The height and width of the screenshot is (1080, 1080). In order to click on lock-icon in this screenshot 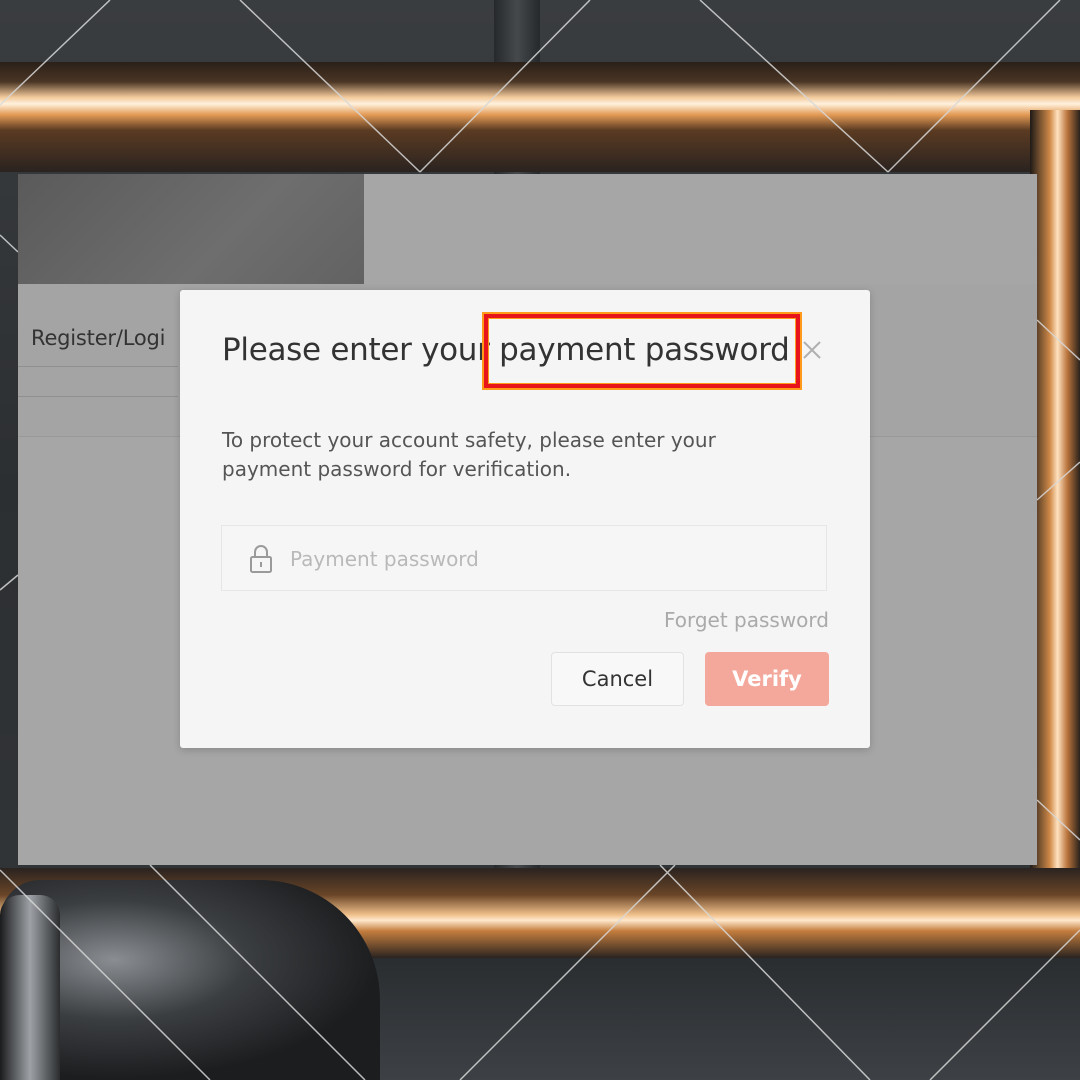, I will do `click(261, 559)`.